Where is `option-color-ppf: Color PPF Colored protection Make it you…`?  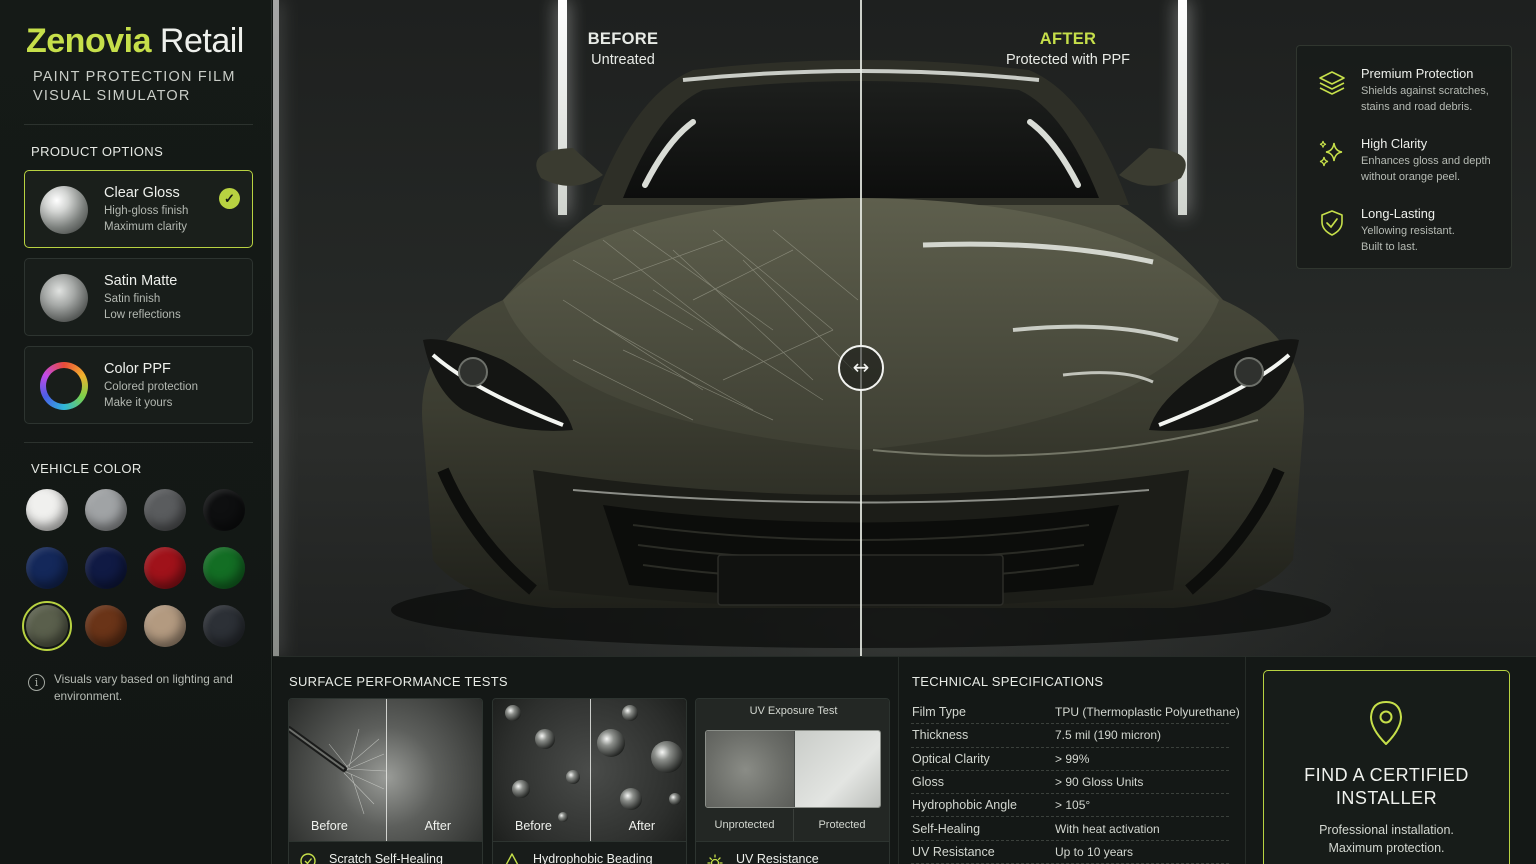
option-color-ppf: Color PPF Colored protection Make it you… is located at coordinates (138, 385).